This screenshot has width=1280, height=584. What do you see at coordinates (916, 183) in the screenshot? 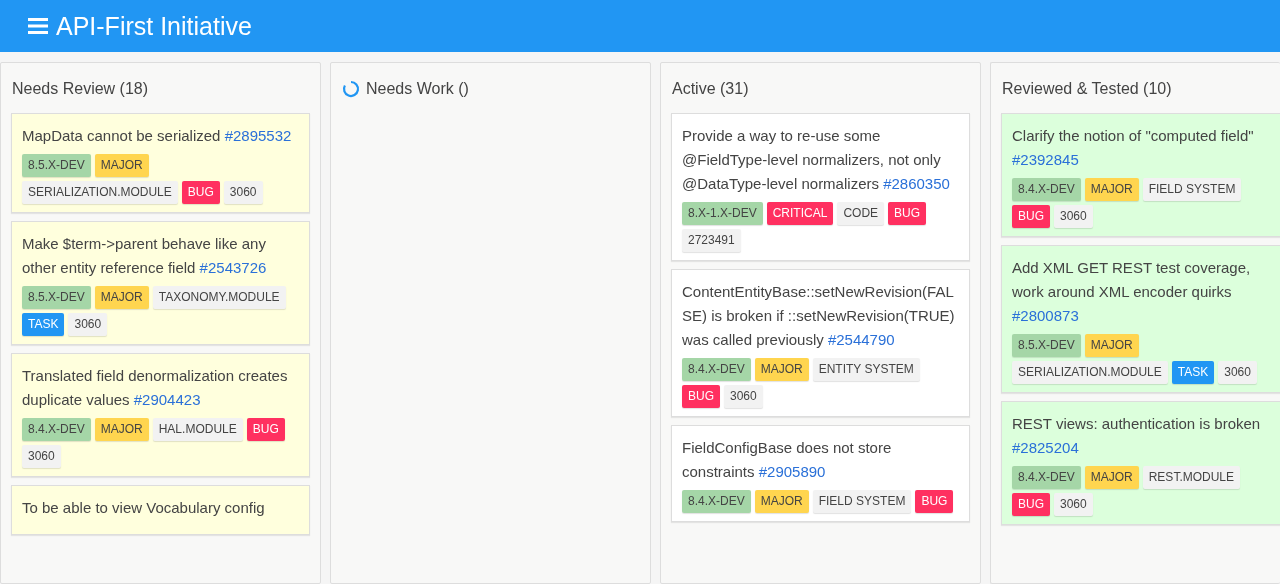
I see `issue-link: #2860350` at bounding box center [916, 183].